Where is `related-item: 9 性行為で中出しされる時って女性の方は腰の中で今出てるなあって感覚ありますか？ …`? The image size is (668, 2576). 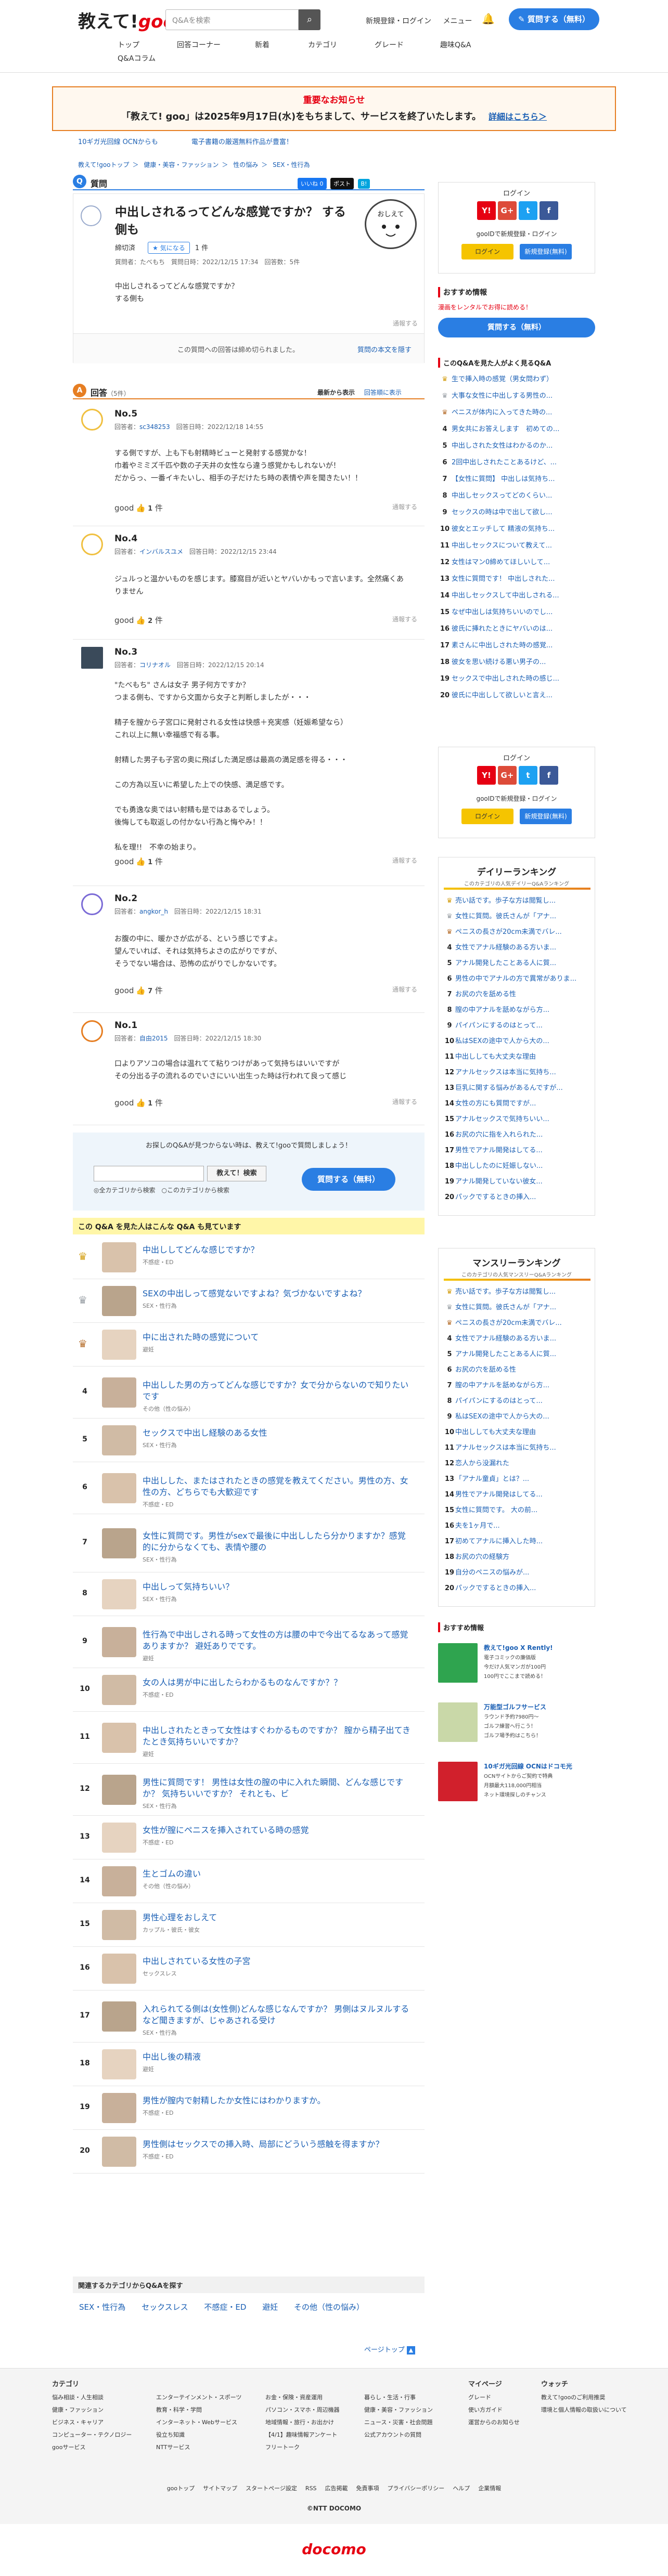
related-item: 9 性行為で中出しされる時って女性の方は腰の中で今出てるなあって感覚ありますか？ … is located at coordinates (249, 1642).